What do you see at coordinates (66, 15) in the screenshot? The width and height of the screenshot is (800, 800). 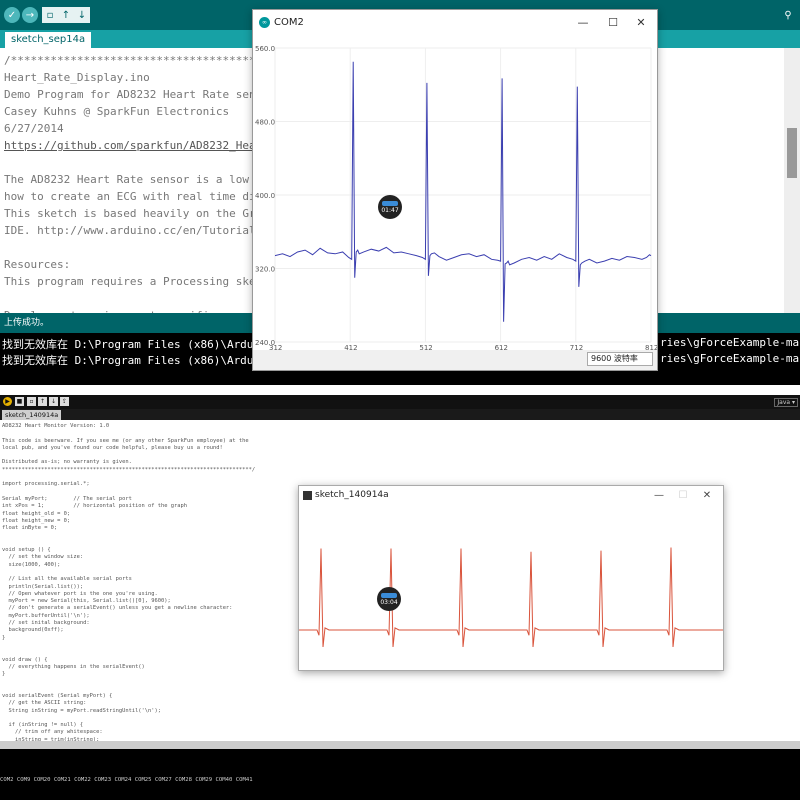 I see `open-sketch-button: ↑` at bounding box center [66, 15].